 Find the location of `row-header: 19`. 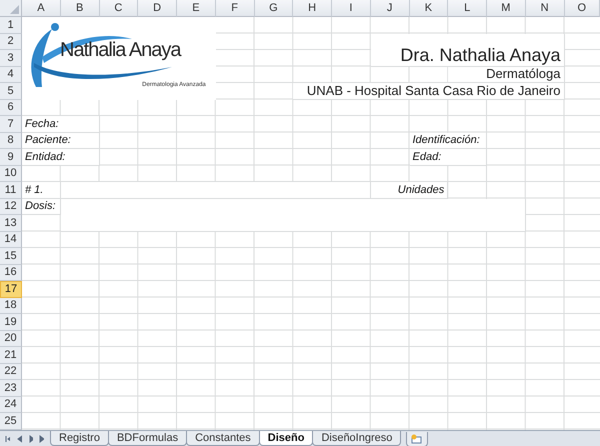

row-header: 19 is located at coordinates (11, 322).